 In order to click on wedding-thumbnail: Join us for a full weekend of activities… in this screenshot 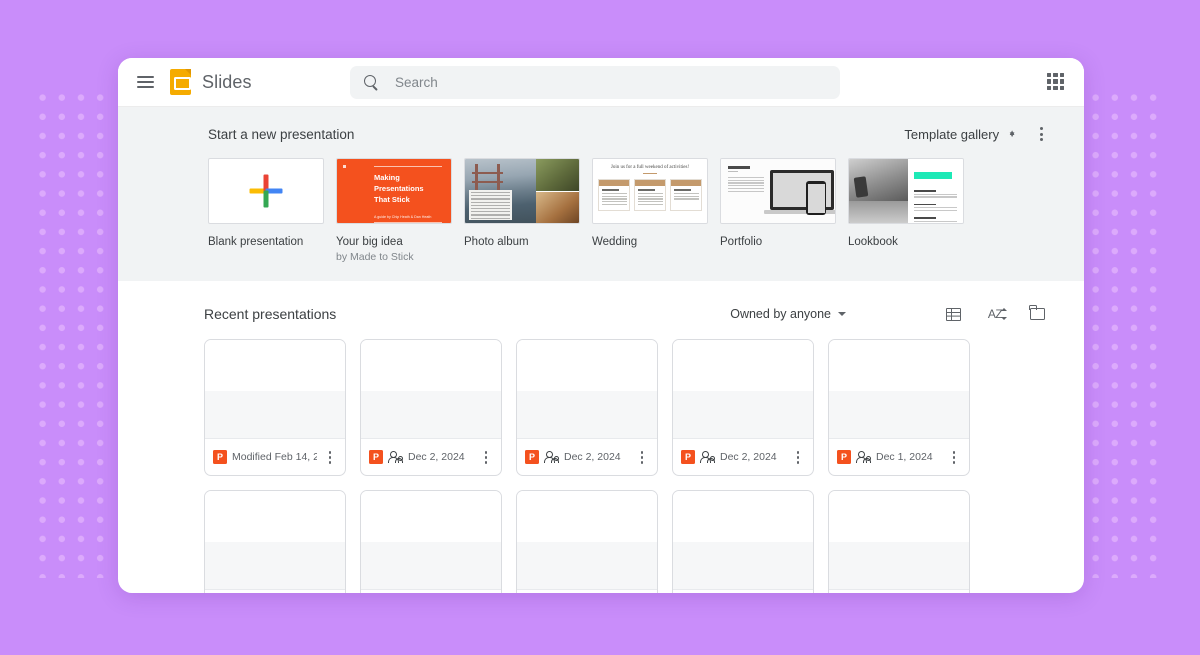, I will do `click(650, 191)`.